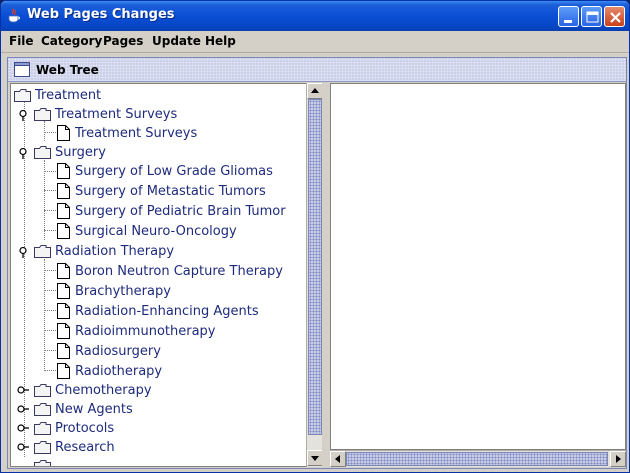  I want to click on scroll-down-button, so click(315, 458).